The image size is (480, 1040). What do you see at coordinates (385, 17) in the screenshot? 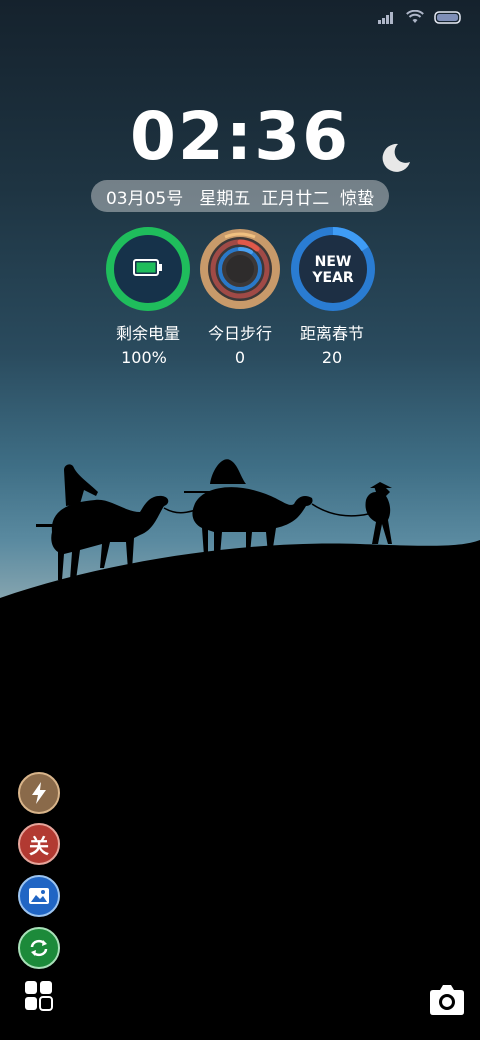
I see `signal-icon` at bounding box center [385, 17].